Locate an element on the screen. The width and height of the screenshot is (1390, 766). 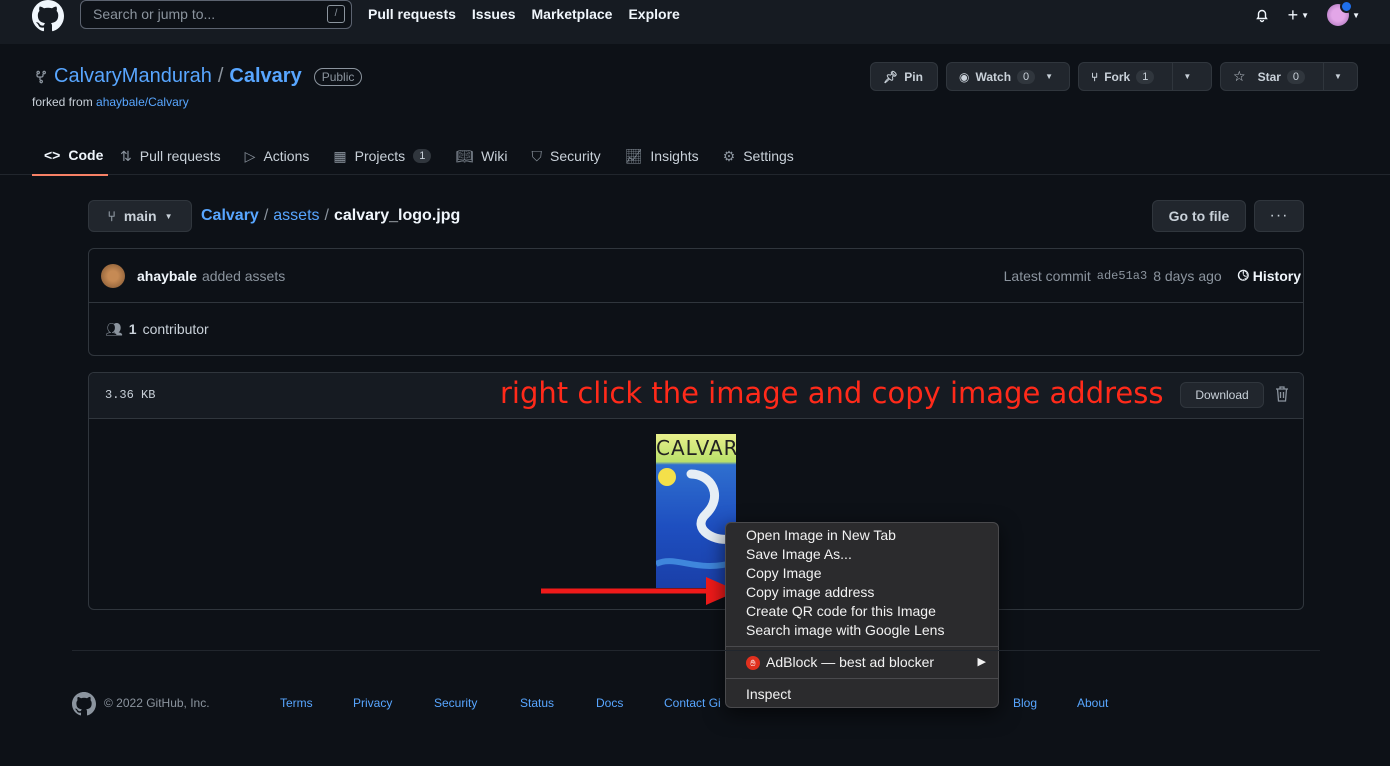
tab-settings: ⚙ Settings is located at coordinates (758, 156).